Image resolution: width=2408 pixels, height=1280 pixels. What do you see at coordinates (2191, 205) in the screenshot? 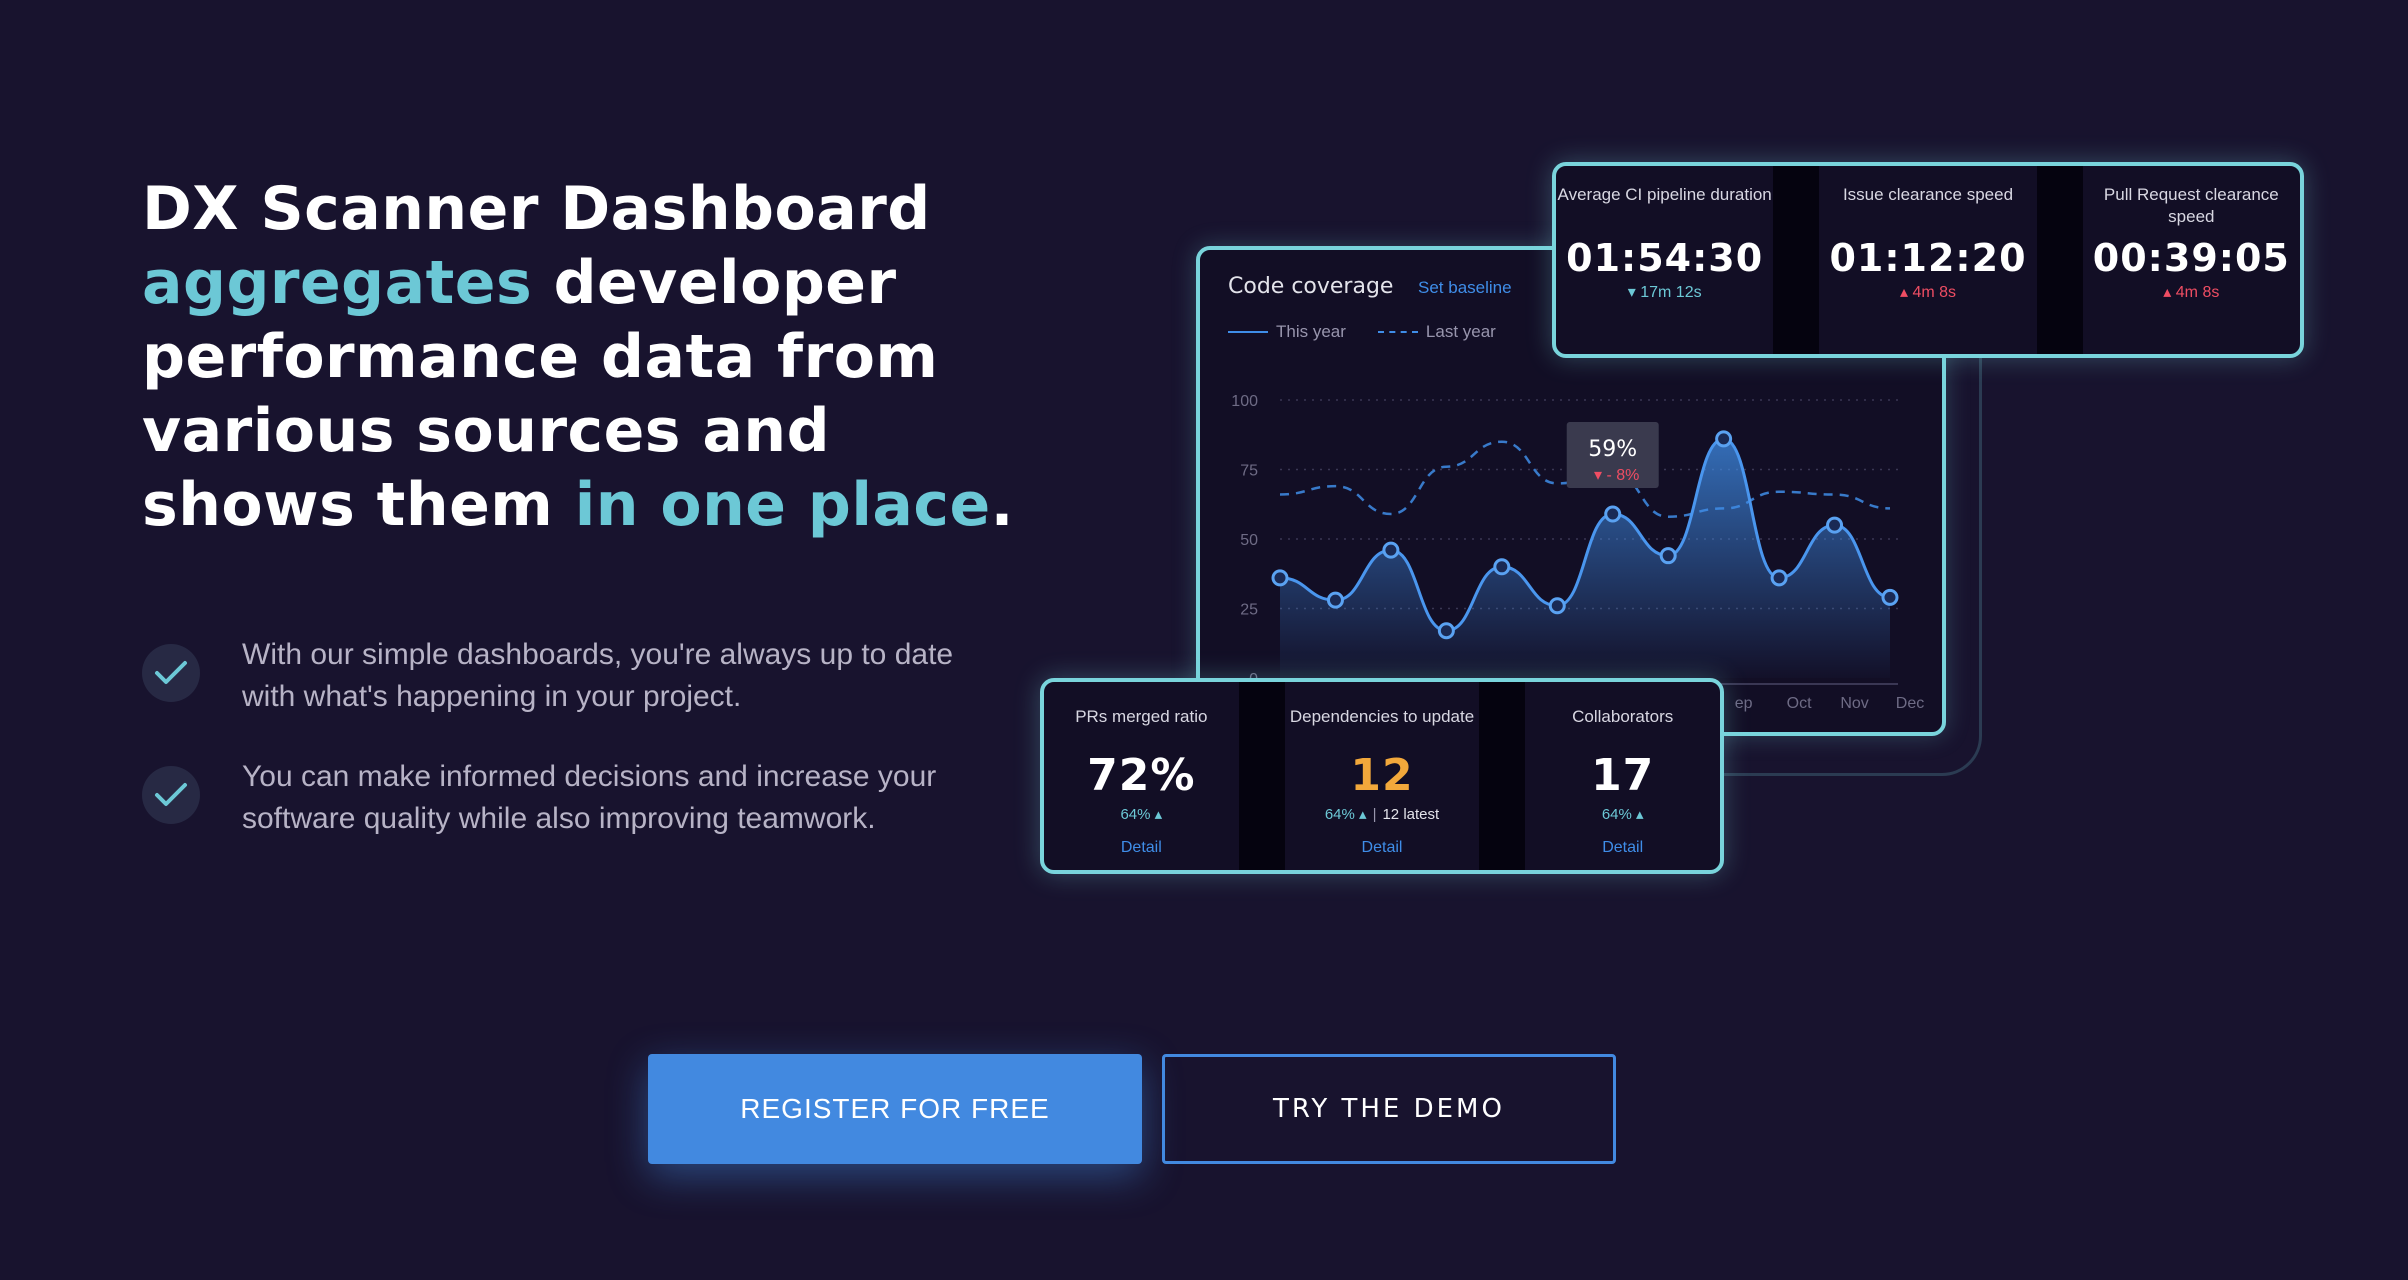
I see `stat-label: Pull Request clearance speed` at bounding box center [2191, 205].